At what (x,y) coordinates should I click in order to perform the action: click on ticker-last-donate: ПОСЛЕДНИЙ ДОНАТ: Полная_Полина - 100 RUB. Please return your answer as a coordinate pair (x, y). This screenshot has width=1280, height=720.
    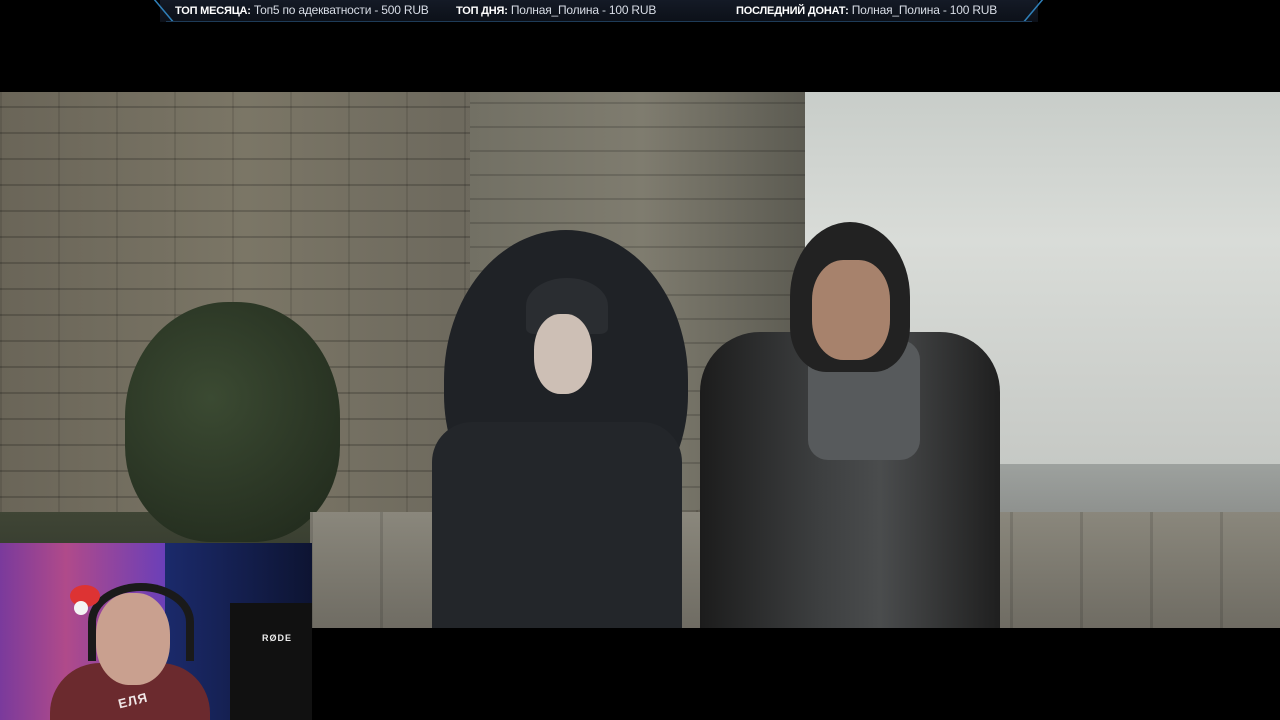
    Looking at the image, I should click on (866, 10).